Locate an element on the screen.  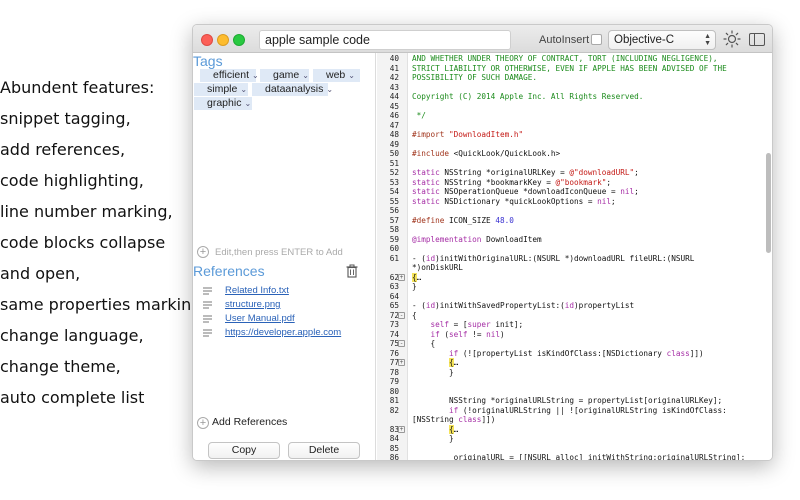
code-line: 50 #include <QuickLook/QuickLook.h> is located at coordinates (574, 154).